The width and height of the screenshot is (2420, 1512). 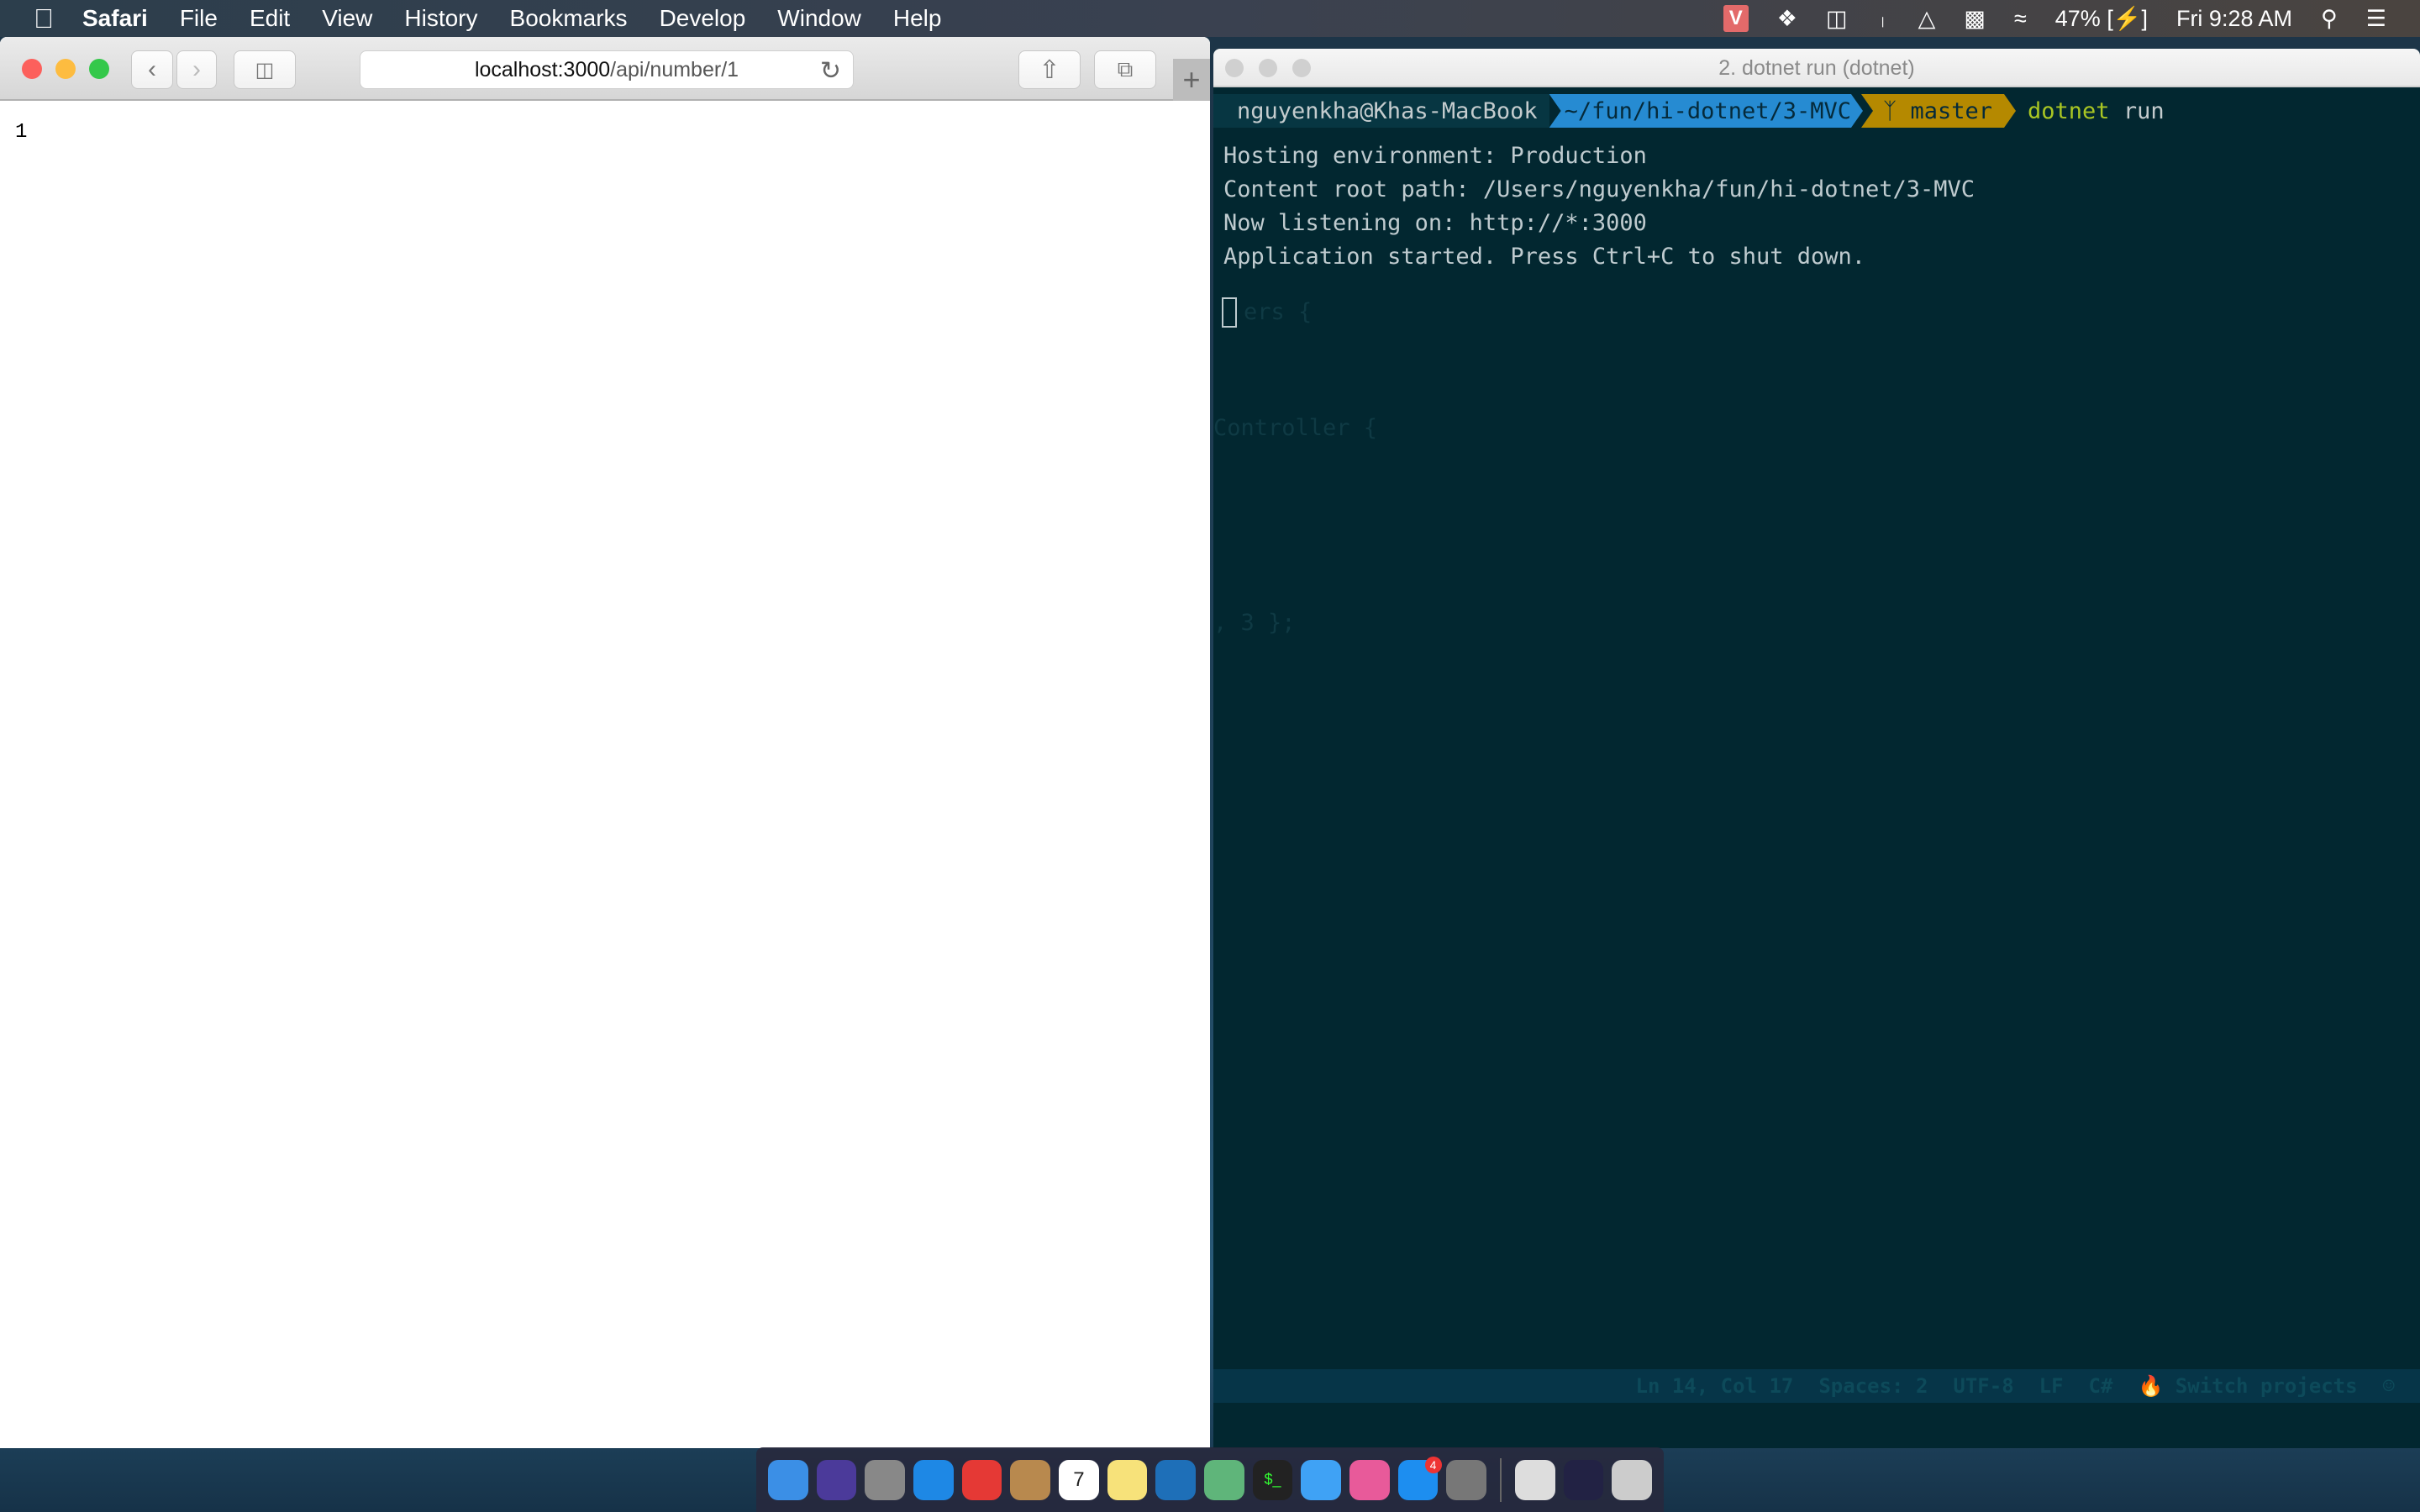 I want to click on switch-projects-label: Switch projects, so click(x=2267, y=1386).